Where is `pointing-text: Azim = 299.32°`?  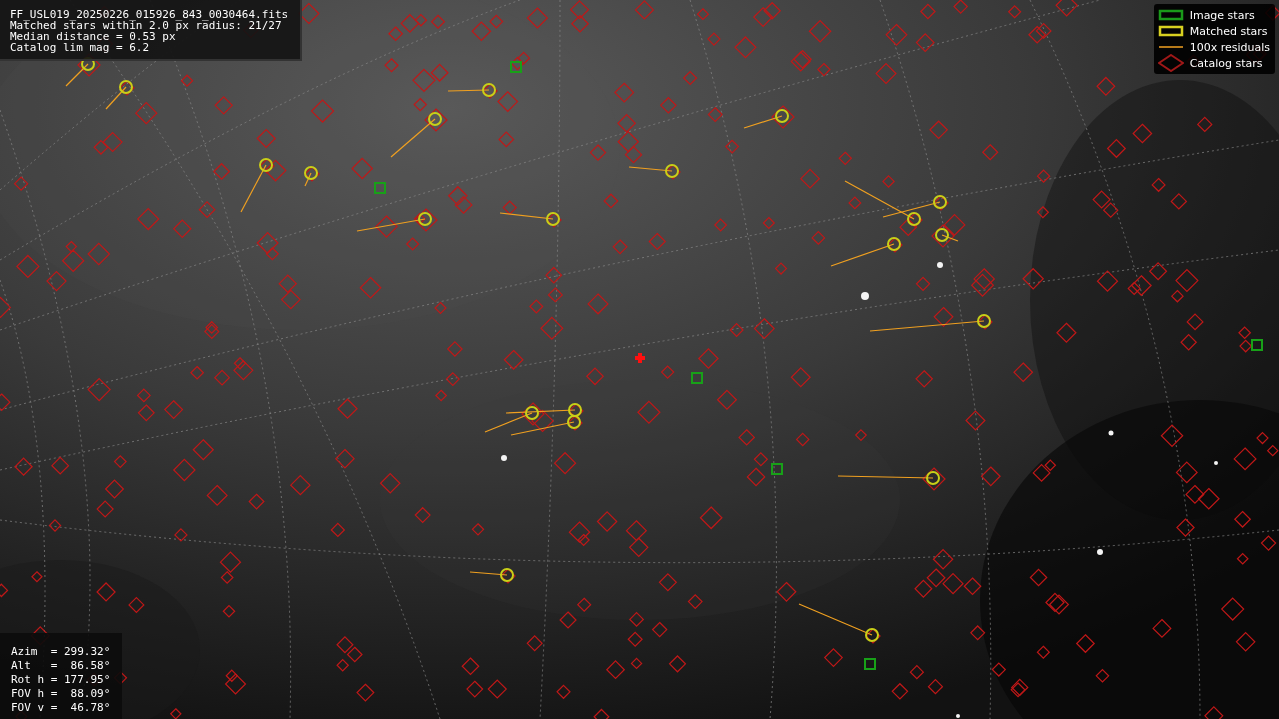
pointing-text: Azim = 299.32° is located at coordinates (61, 652).